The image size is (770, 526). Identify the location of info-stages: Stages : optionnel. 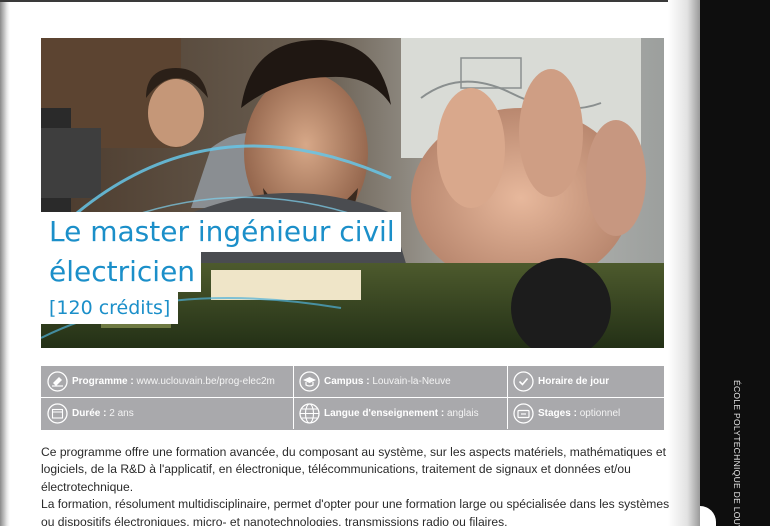
(585, 413).